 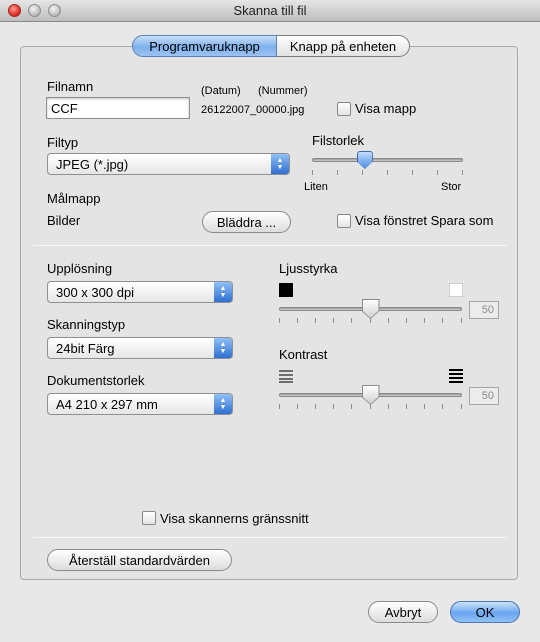 What do you see at coordinates (344, 221) in the screenshot?
I see `show-save-as-checkbox` at bounding box center [344, 221].